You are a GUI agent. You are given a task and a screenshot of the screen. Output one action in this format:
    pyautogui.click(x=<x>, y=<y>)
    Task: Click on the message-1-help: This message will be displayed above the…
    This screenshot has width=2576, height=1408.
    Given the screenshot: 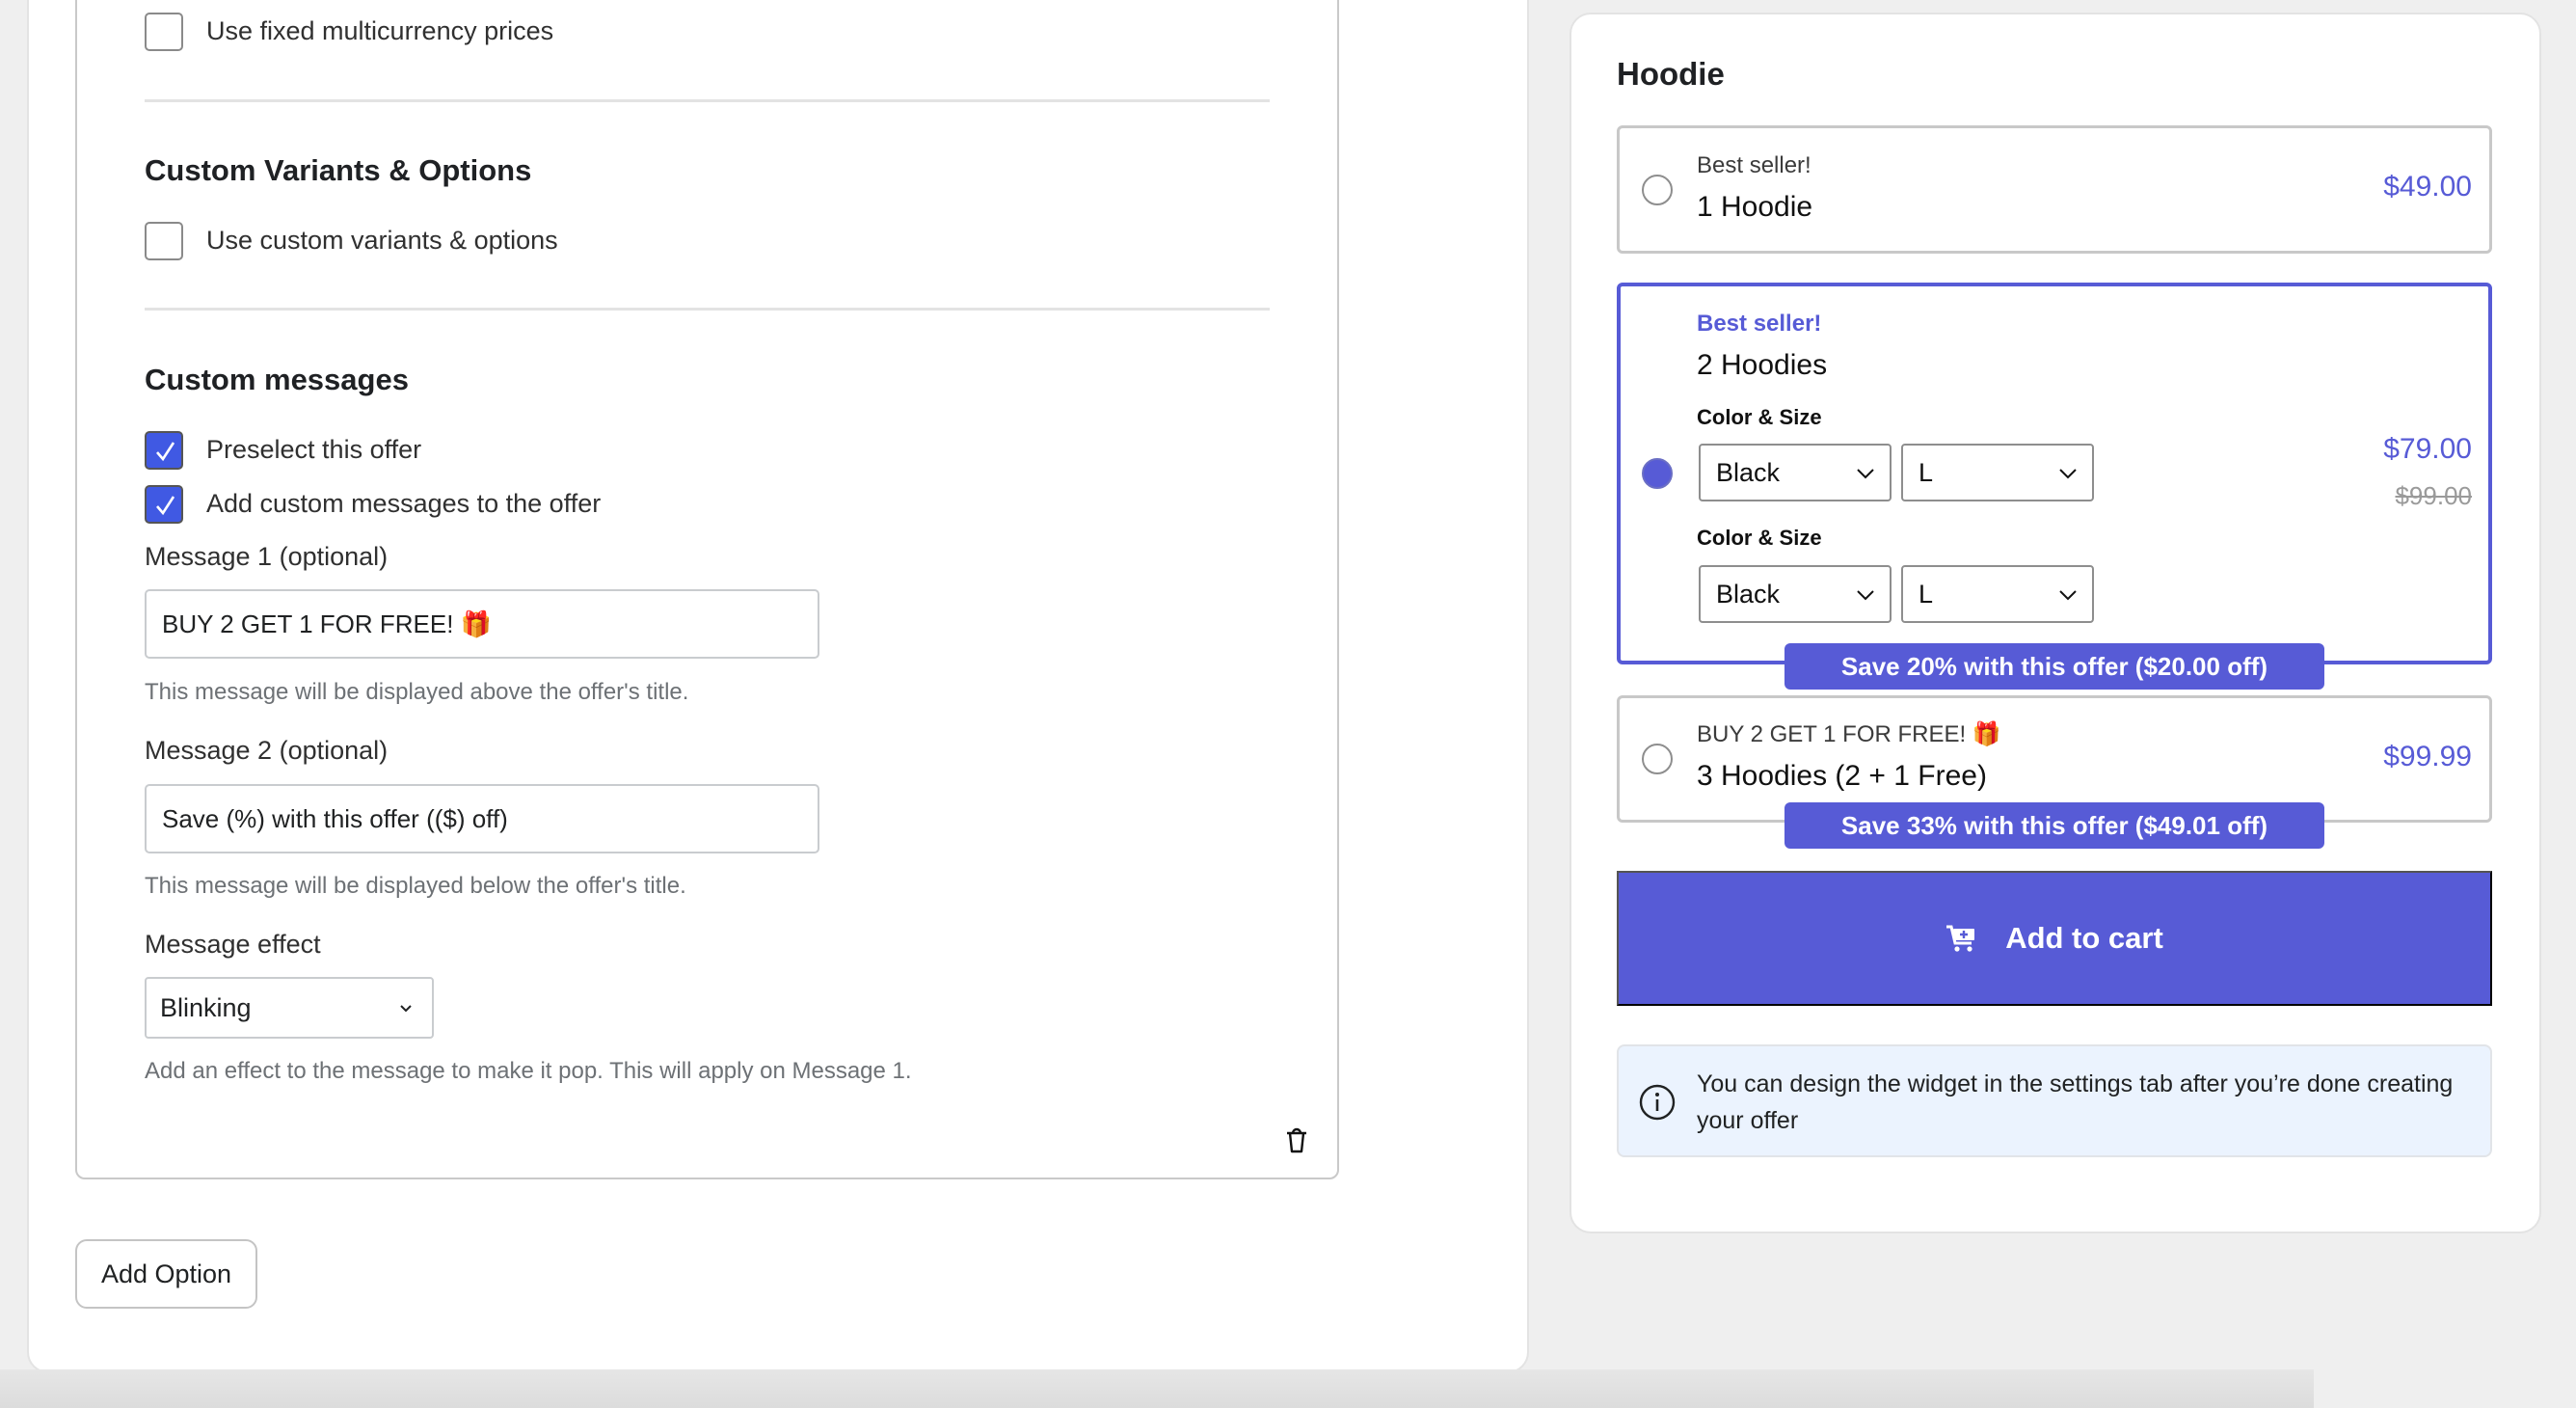 What is the action you would take?
    pyautogui.click(x=417, y=692)
    